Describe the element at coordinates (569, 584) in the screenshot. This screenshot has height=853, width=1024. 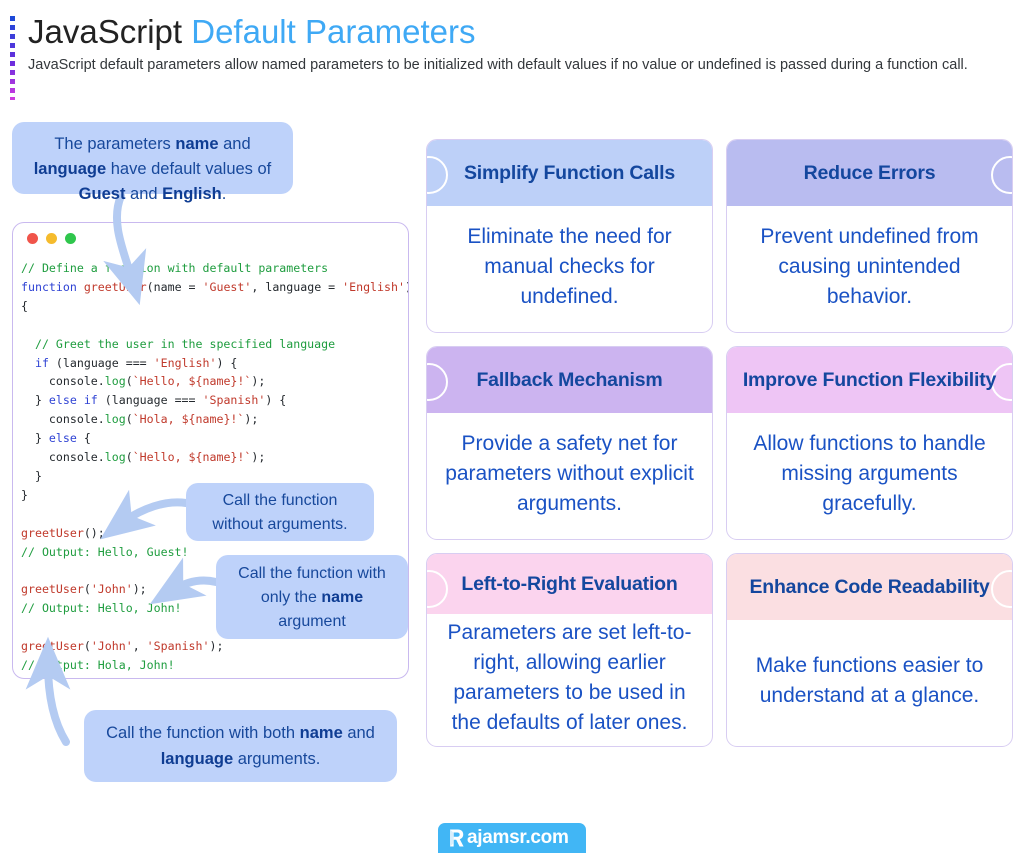
I see `benefit-card-header: Left-to-Right Evaluation` at that location.